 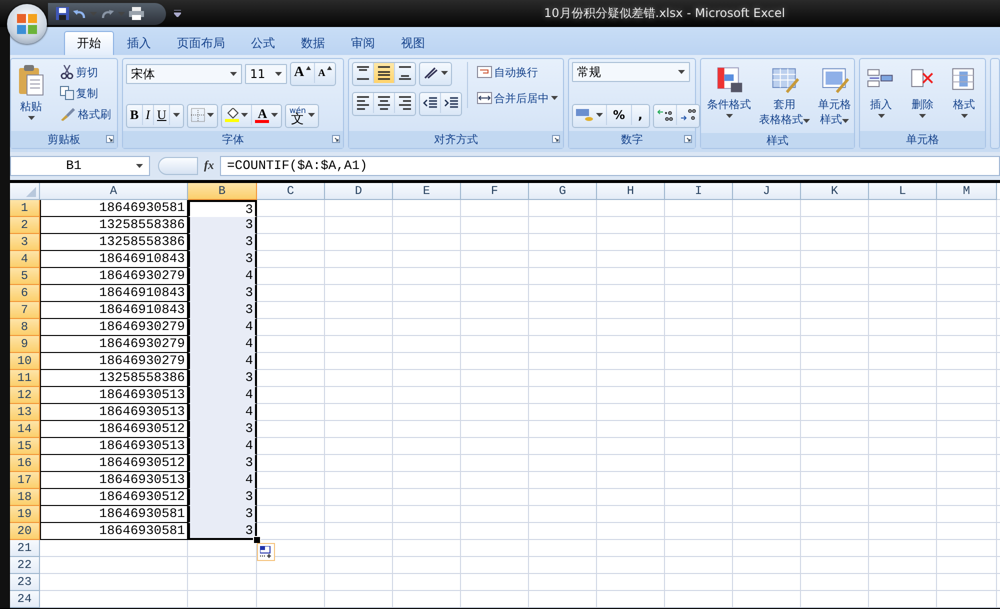 What do you see at coordinates (85, 93) in the screenshot?
I see `copy-button: 复制` at bounding box center [85, 93].